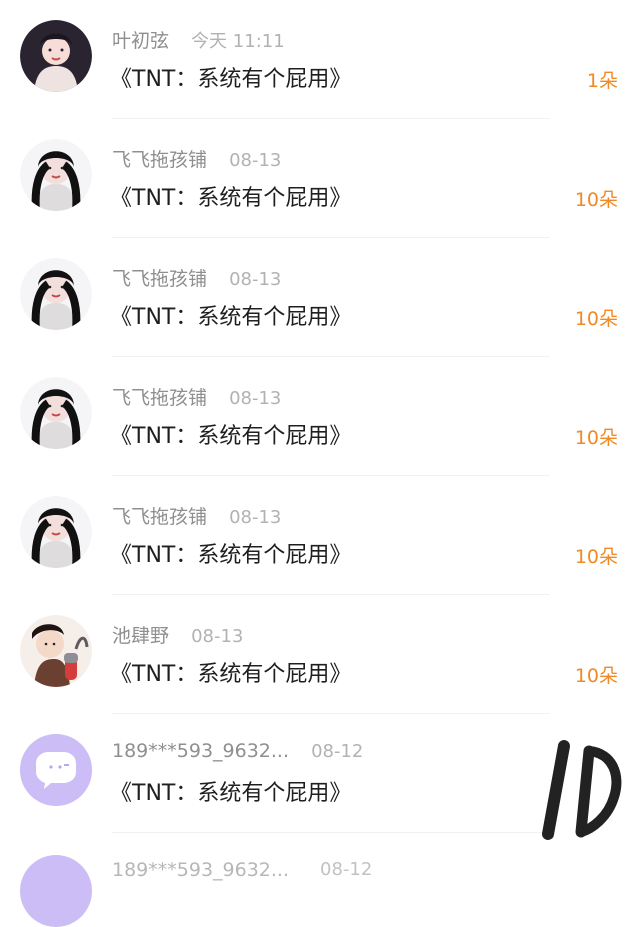  What do you see at coordinates (320, 59) in the screenshot?
I see `message-row: 叶初弦 今天 11:11 《TNT：系统有个屁用》 1朵` at bounding box center [320, 59].